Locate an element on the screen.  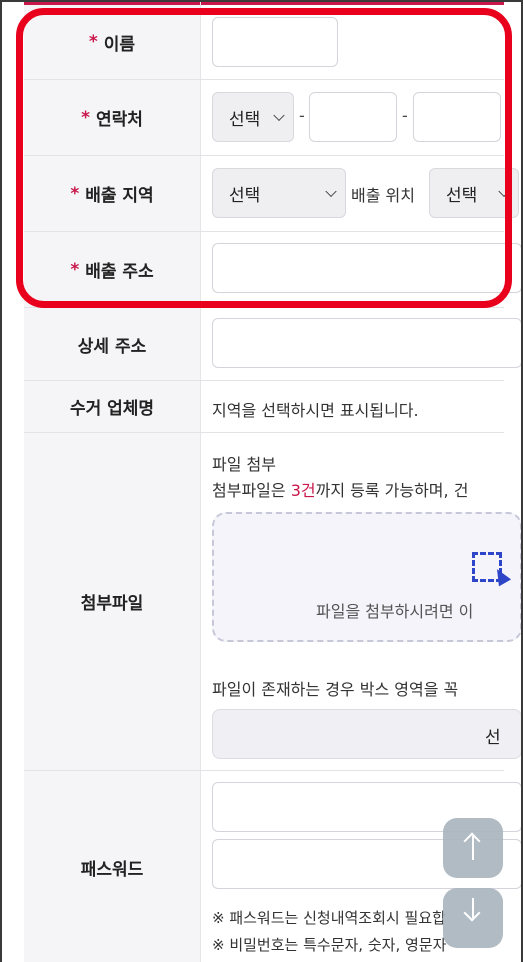
name-label: * 이름 is located at coordinates (112, 42).